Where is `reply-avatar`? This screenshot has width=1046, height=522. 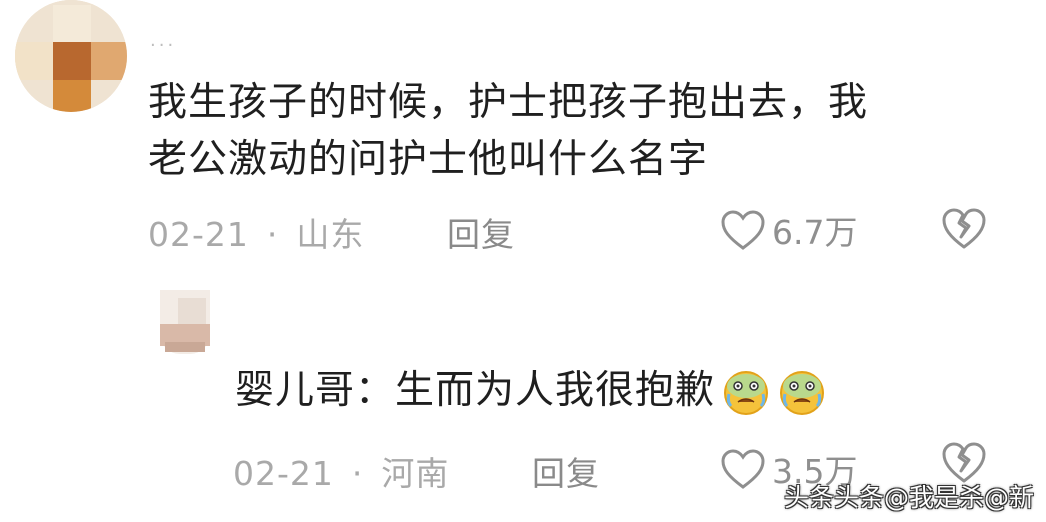 reply-avatar is located at coordinates (185, 322).